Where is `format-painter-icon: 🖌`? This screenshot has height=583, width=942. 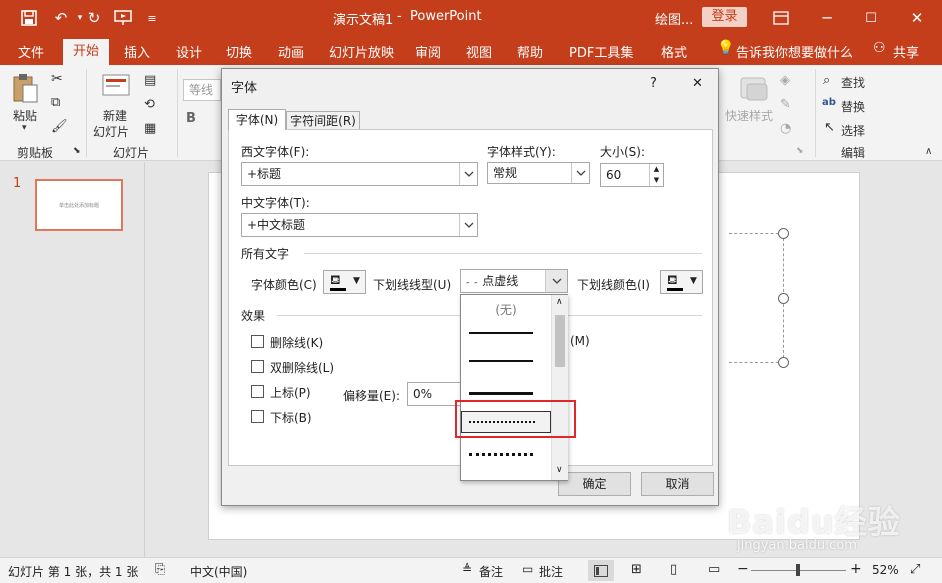
format-painter-icon: 🖌 is located at coordinates (59, 126).